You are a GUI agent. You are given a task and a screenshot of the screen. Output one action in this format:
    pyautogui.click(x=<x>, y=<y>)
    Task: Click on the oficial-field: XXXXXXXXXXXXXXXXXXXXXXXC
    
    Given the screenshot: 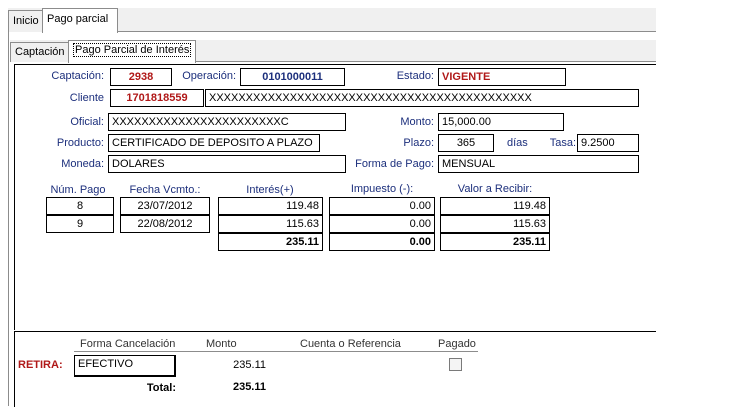 What is the action you would take?
    pyautogui.click(x=227, y=122)
    